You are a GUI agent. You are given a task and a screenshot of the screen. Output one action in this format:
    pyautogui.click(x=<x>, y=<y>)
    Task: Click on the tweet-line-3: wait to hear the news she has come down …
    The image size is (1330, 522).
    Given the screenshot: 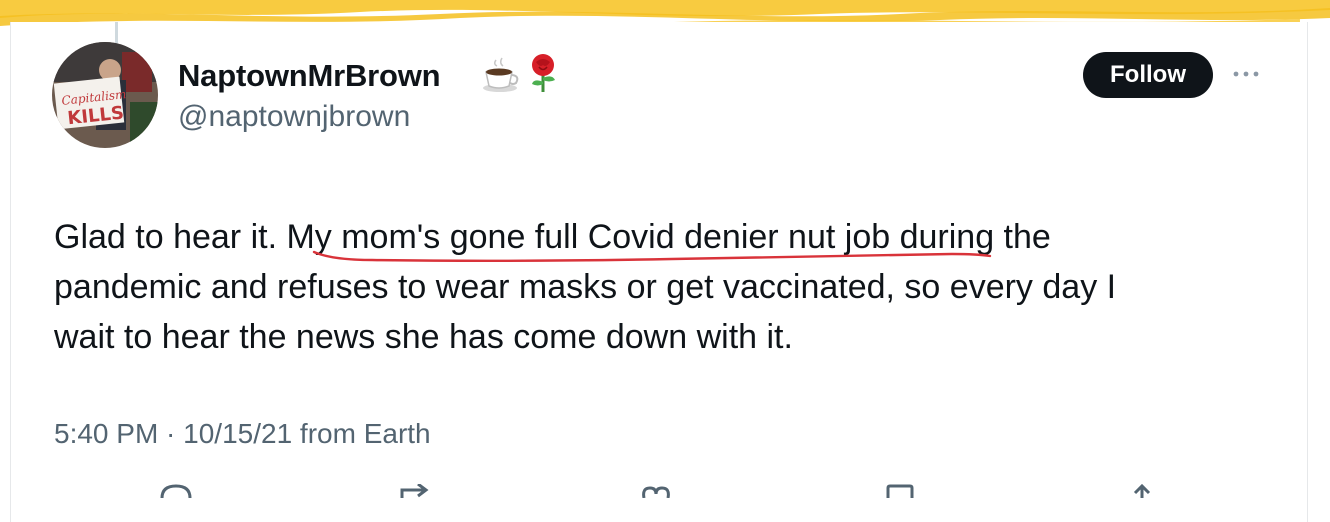 What is the action you would take?
    pyautogui.click(x=423, y=337)
    